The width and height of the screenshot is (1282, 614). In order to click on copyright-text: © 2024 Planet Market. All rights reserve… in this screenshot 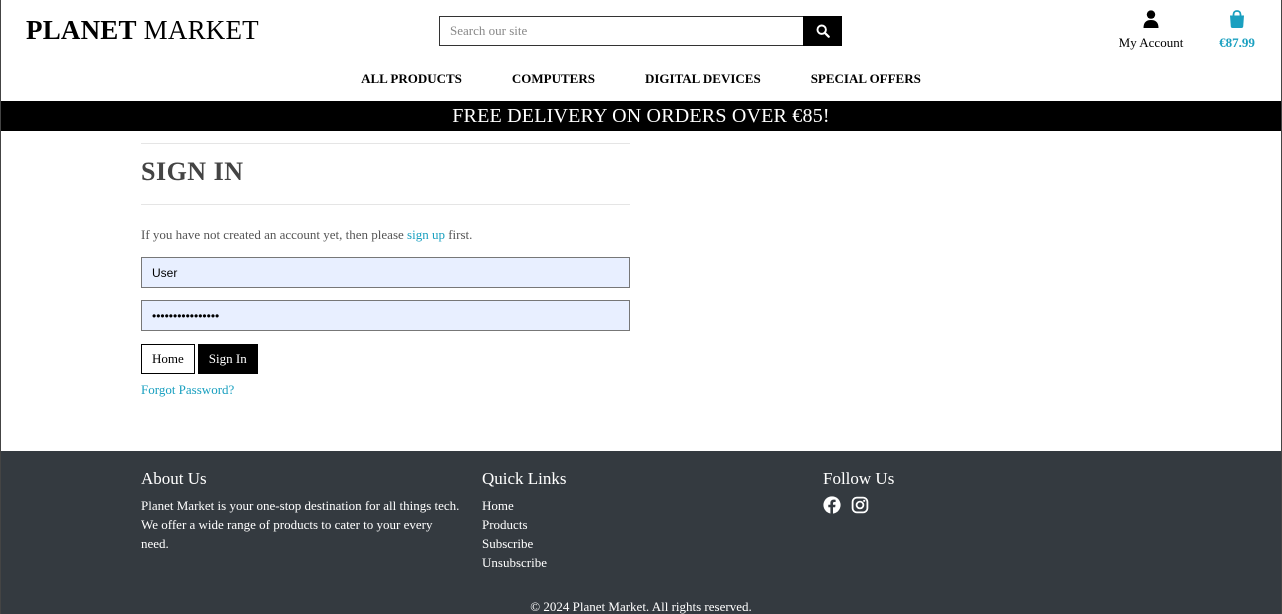, I will do `click(641, 606)`.